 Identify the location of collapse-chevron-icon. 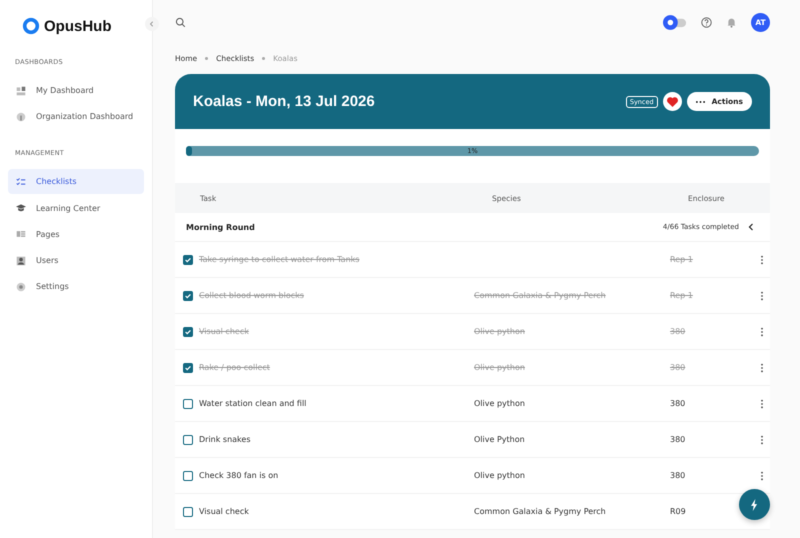
(751, 227).